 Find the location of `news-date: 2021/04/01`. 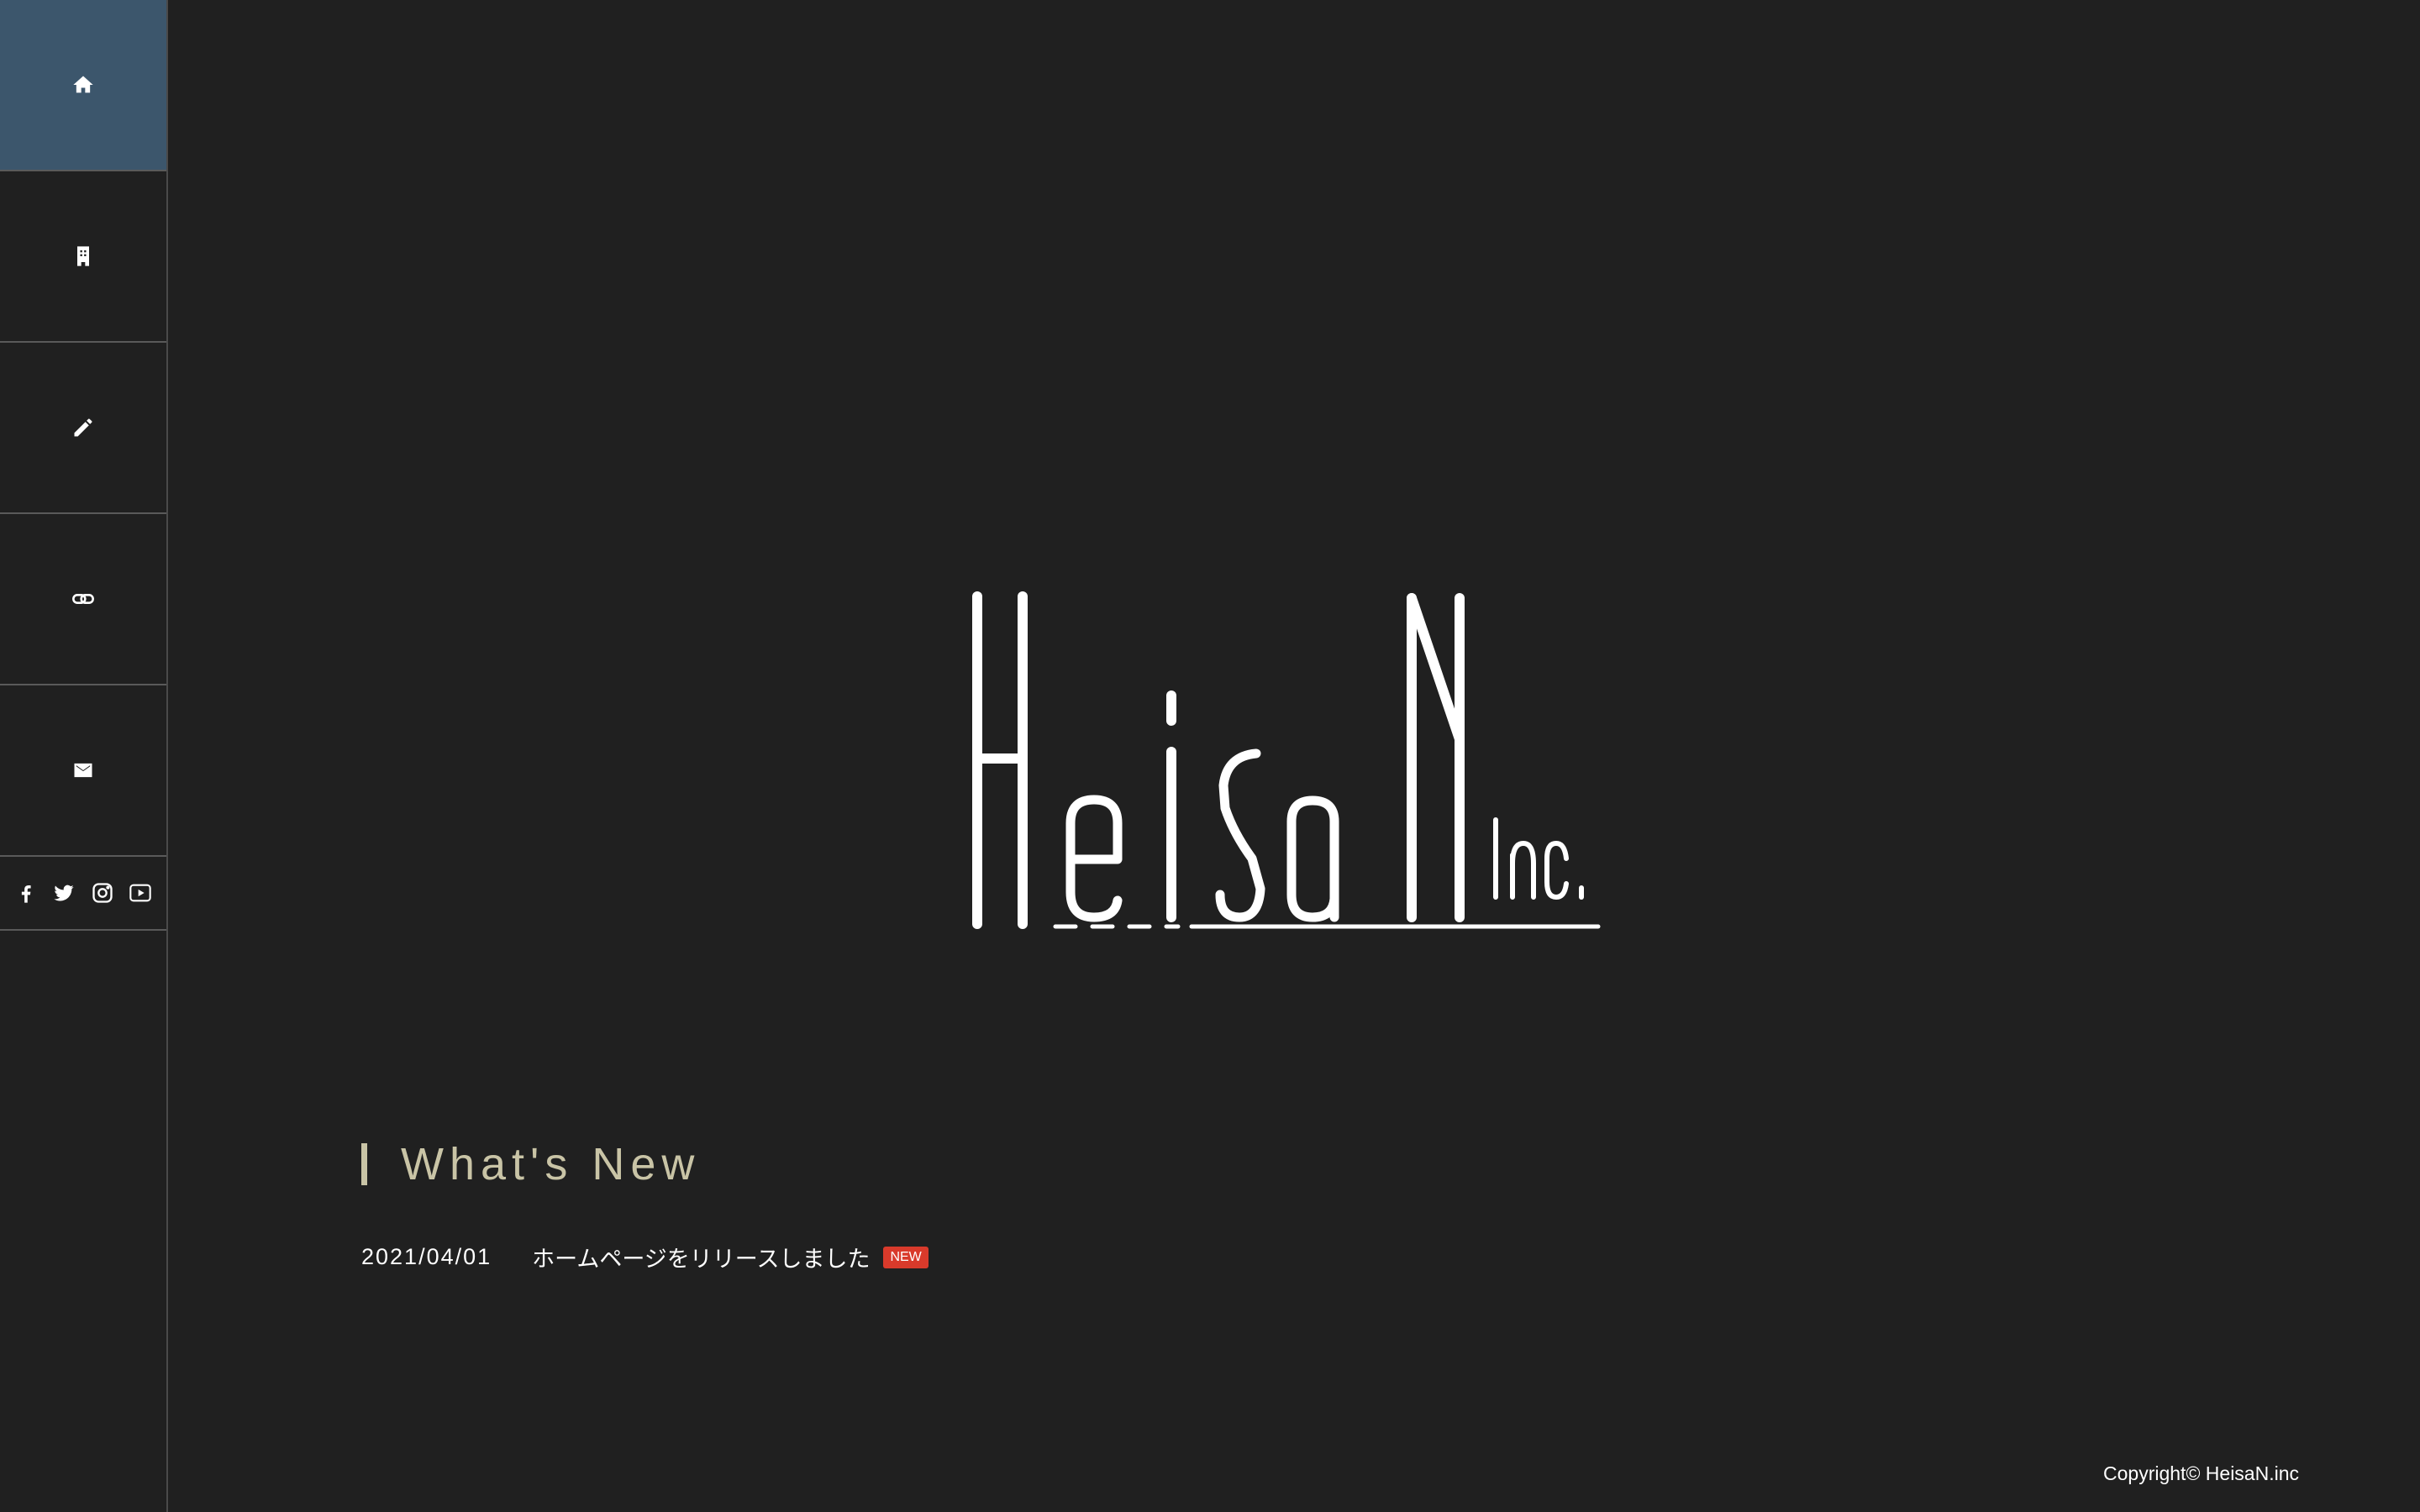

news-date: 2021/04/01 is located at coordinates (427, 1256).